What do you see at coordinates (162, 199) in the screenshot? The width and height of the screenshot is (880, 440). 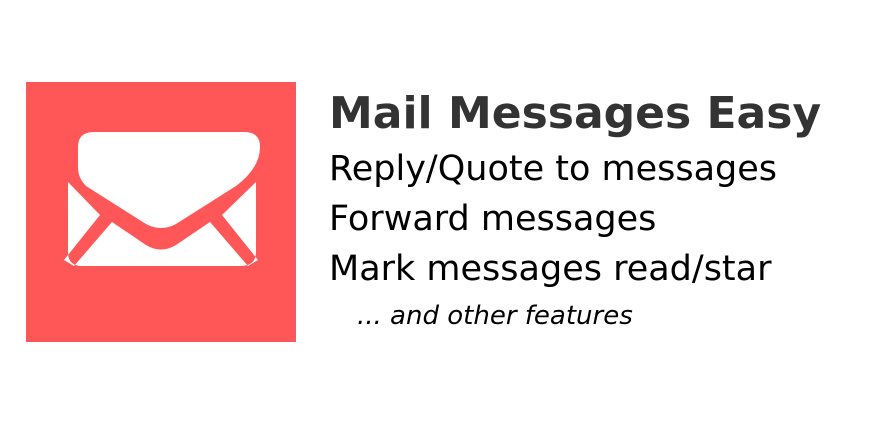 I see `envelope-icon` at bounding box center [162, 199].